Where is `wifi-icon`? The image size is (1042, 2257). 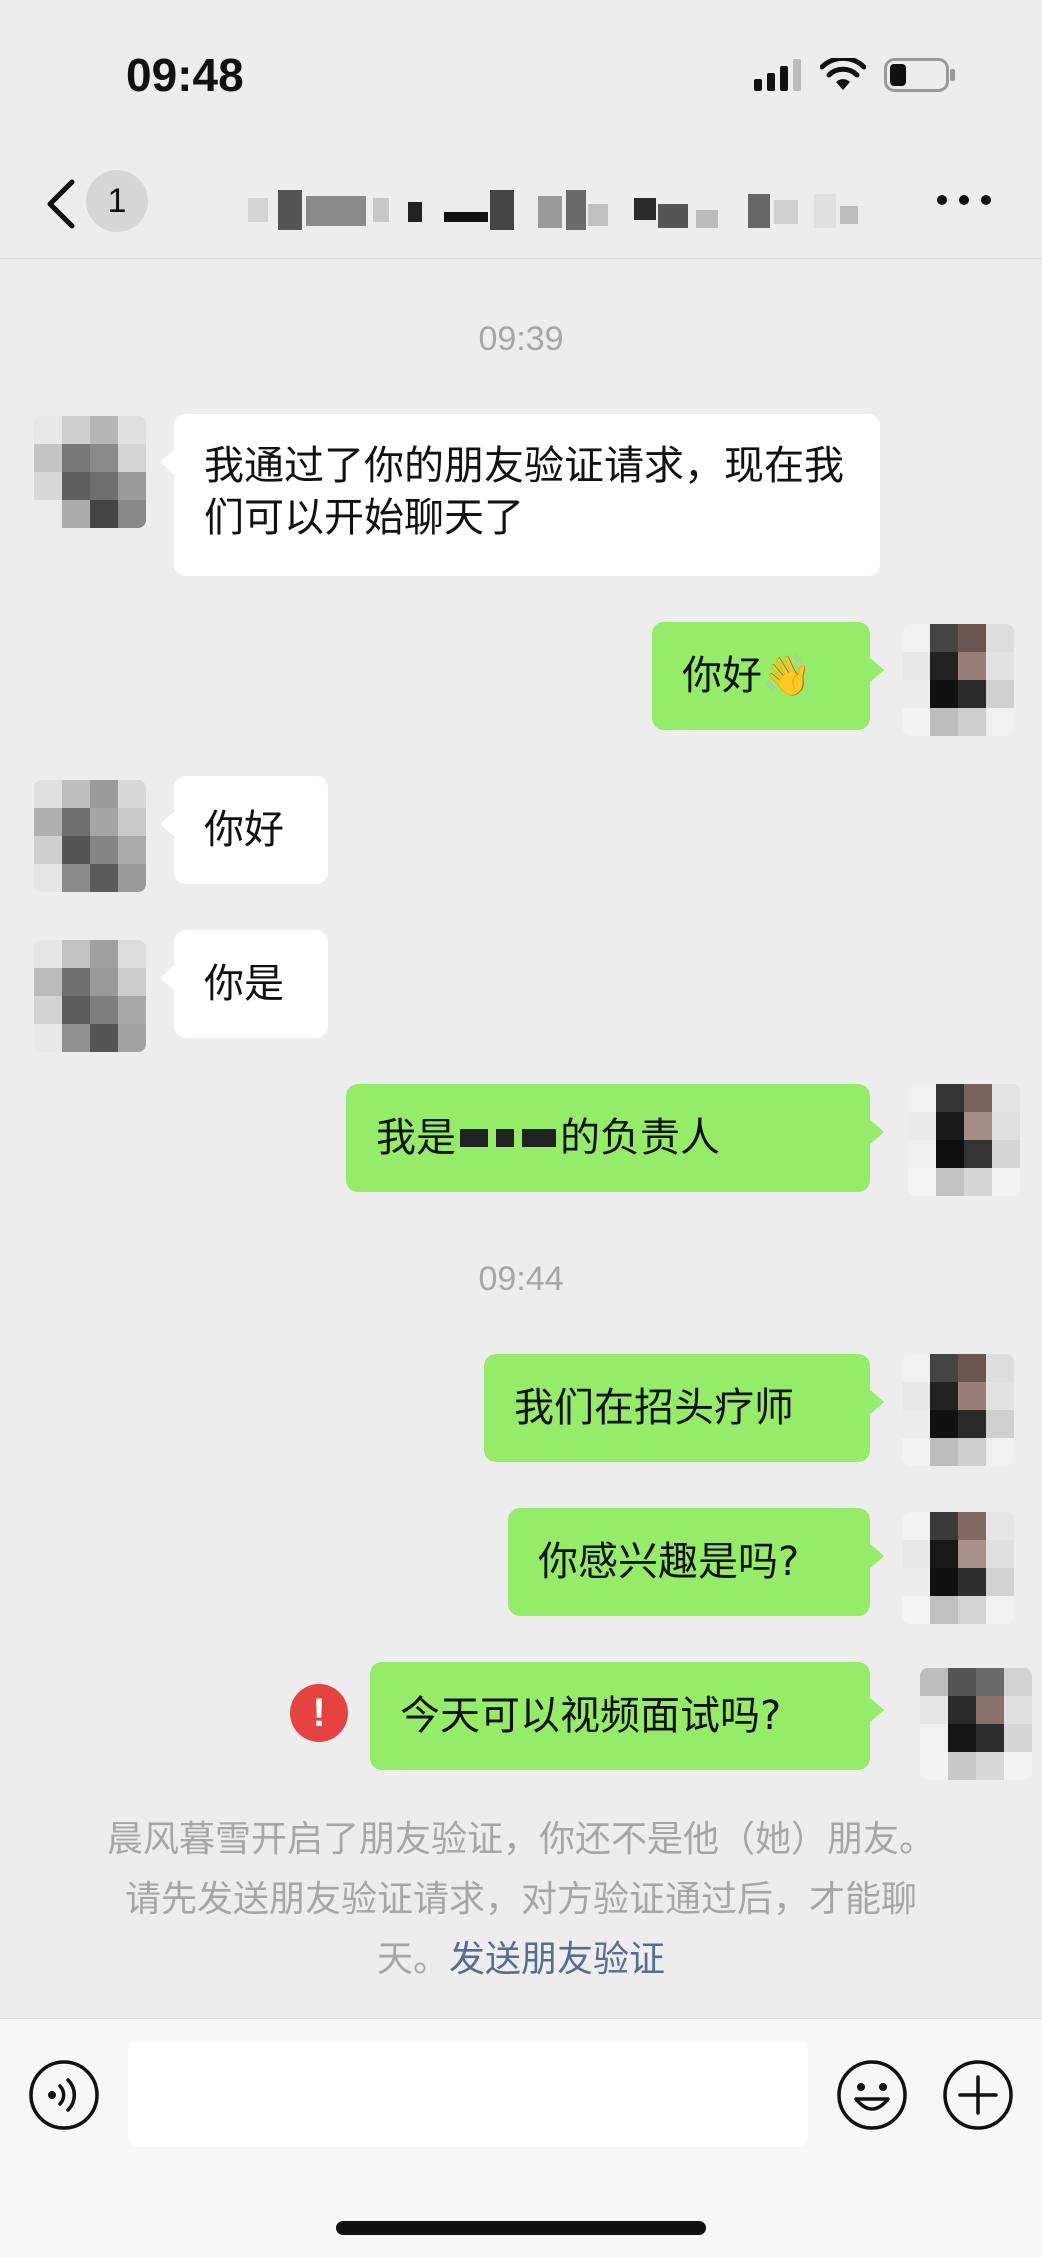 wifi-icon is located at coordinates (843, 74).